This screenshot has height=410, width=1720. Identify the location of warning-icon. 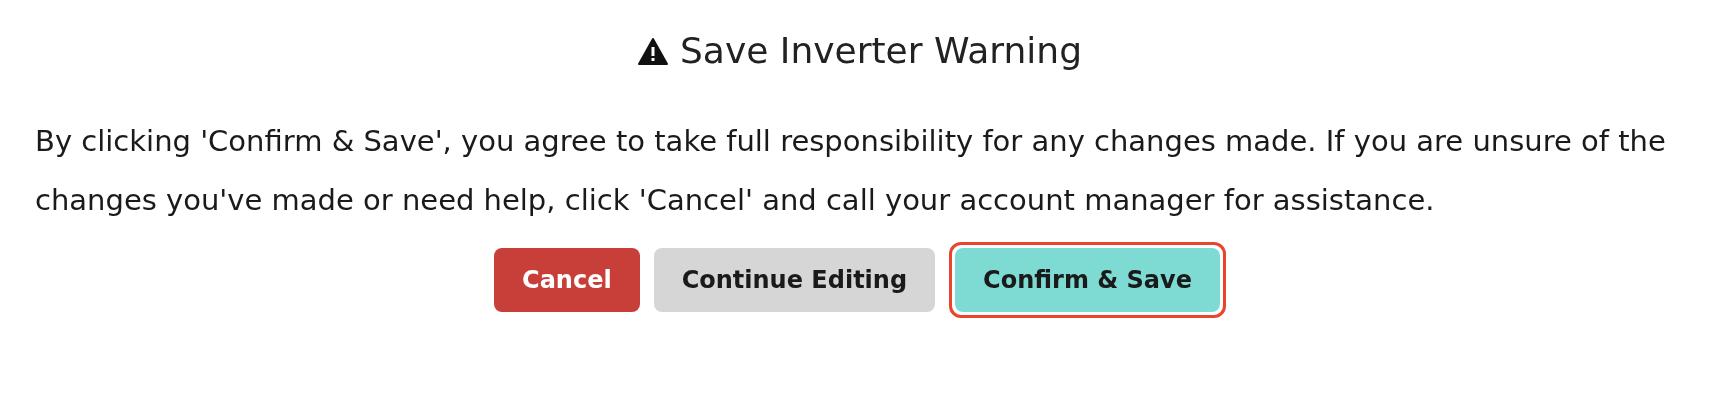
(653, 51).